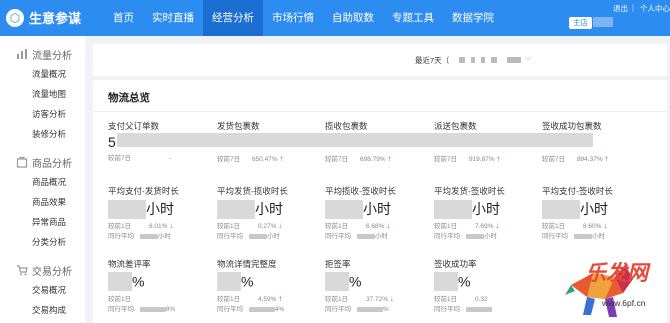 The height and width of the screenshot is (323, 670). I want to click on metric-label: 签收成功率, so click(455, 264).